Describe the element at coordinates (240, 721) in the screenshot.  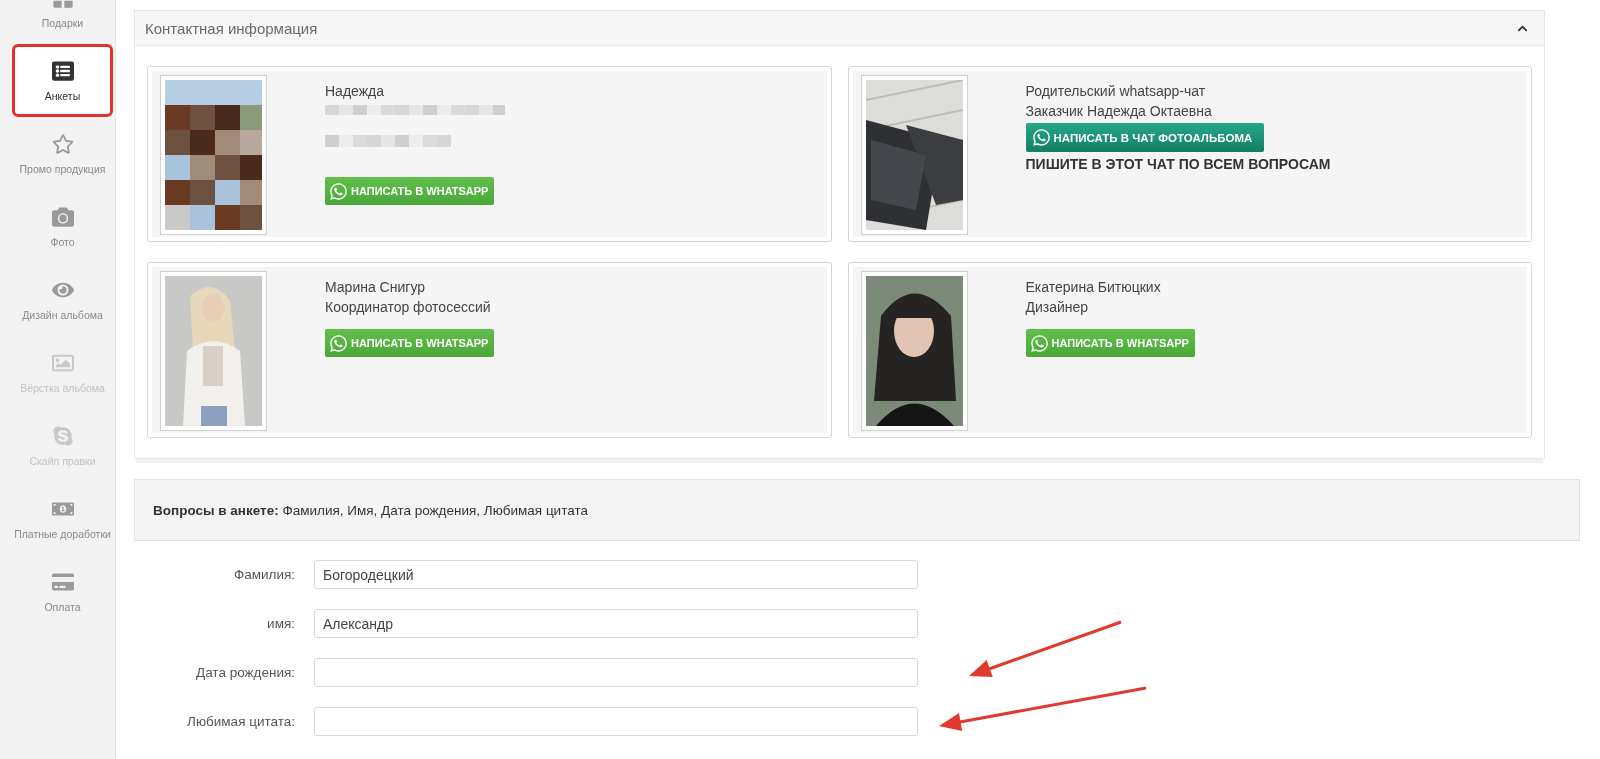
I see `field-label: Любимая цитата:` at that location.